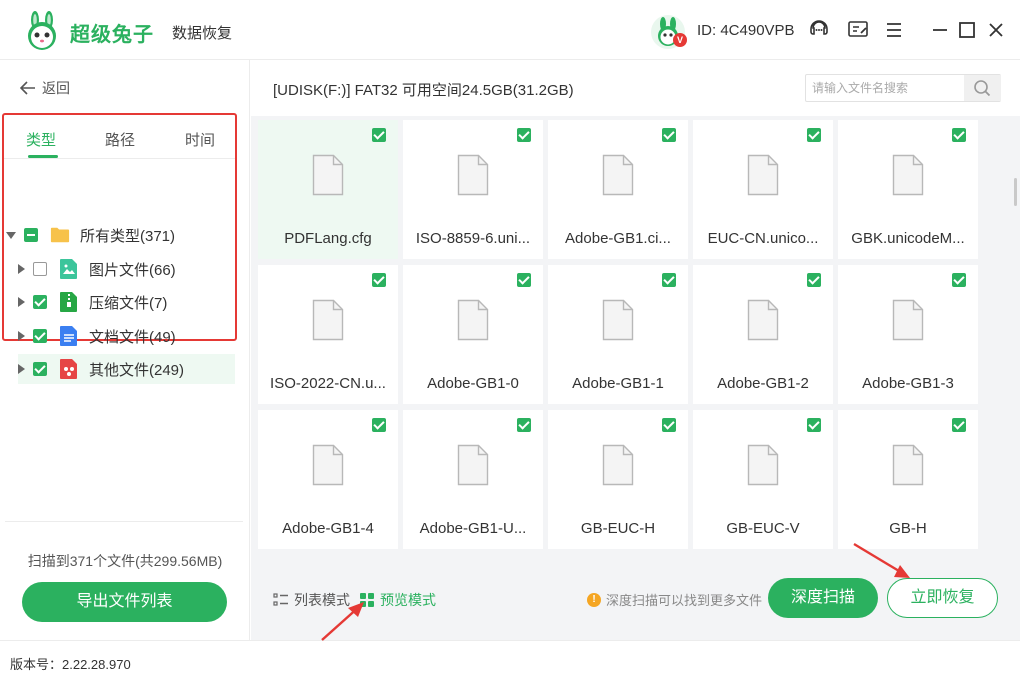 The width and height of the screenshot is (1020, 680). What do you see at coordinates (594, 599) in the screenshot?
I see `info-icon: !` at bounding box center [594, 599].